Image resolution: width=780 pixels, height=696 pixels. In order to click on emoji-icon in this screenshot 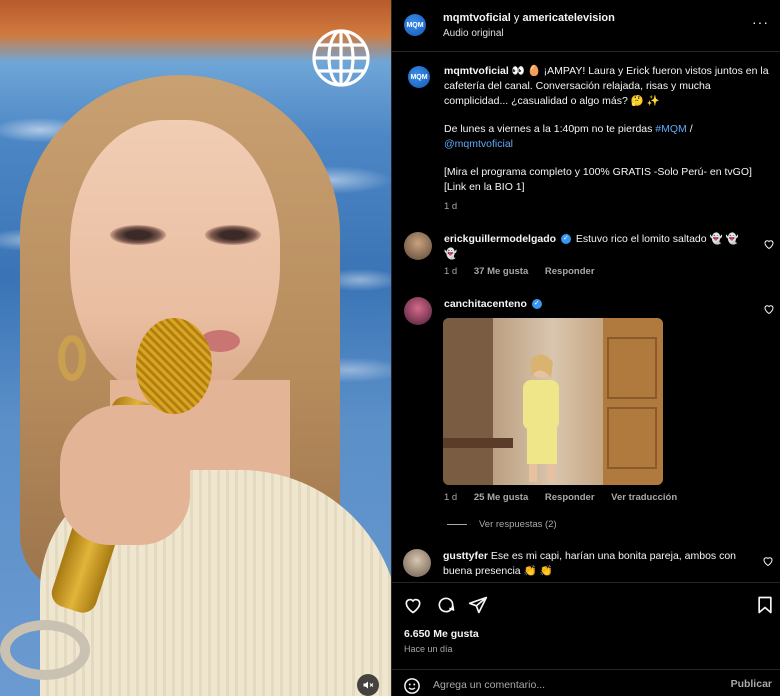, I will do `click(412, 686)`.